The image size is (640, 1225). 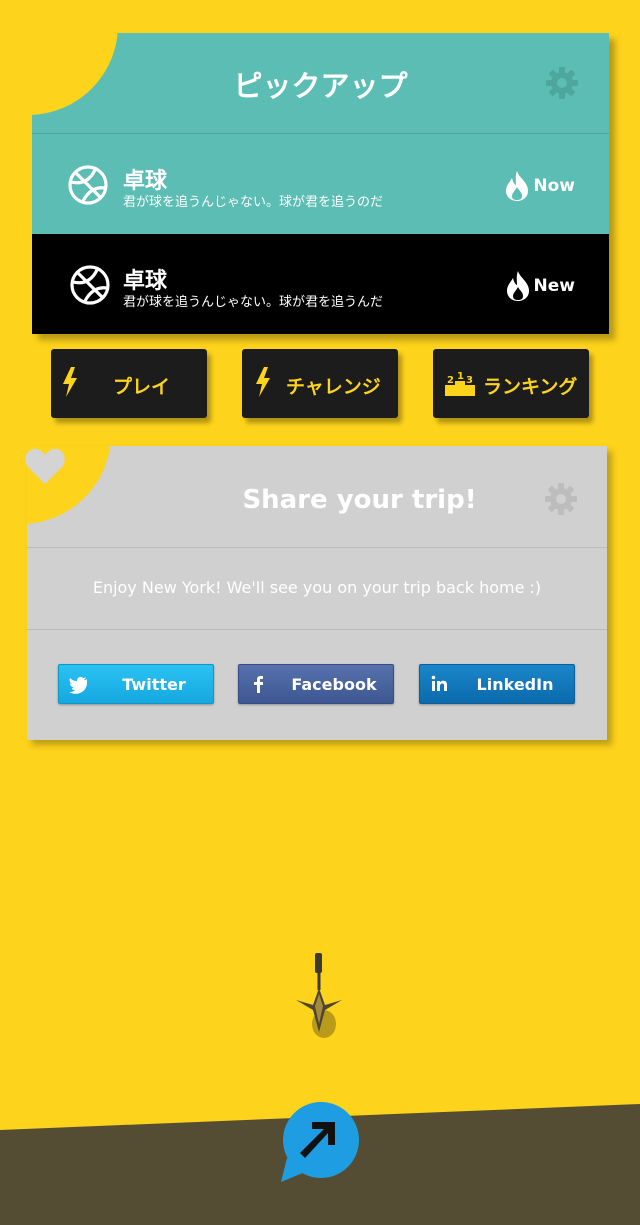 I want to click on status-badge: Now, so click(x=539, y=186).